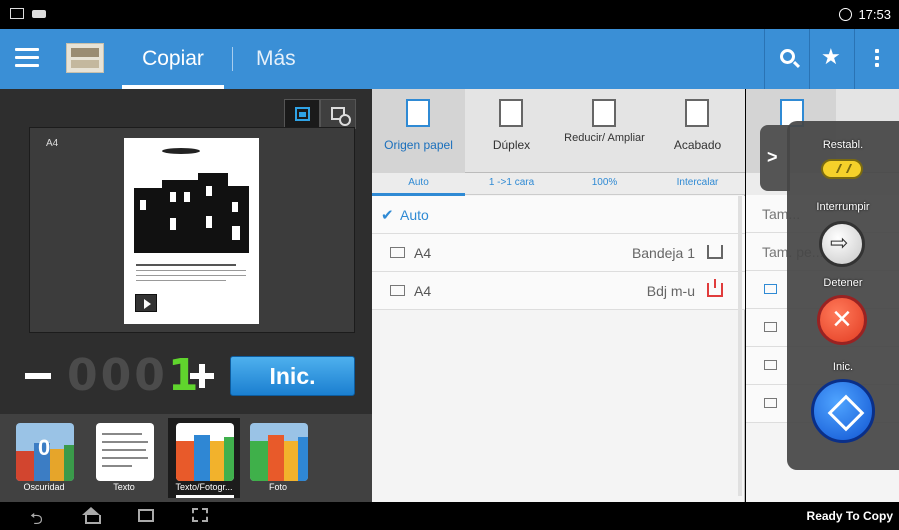 The image size is (899, 530). I want to click on preset-foto: Foto, so click(278, 458).